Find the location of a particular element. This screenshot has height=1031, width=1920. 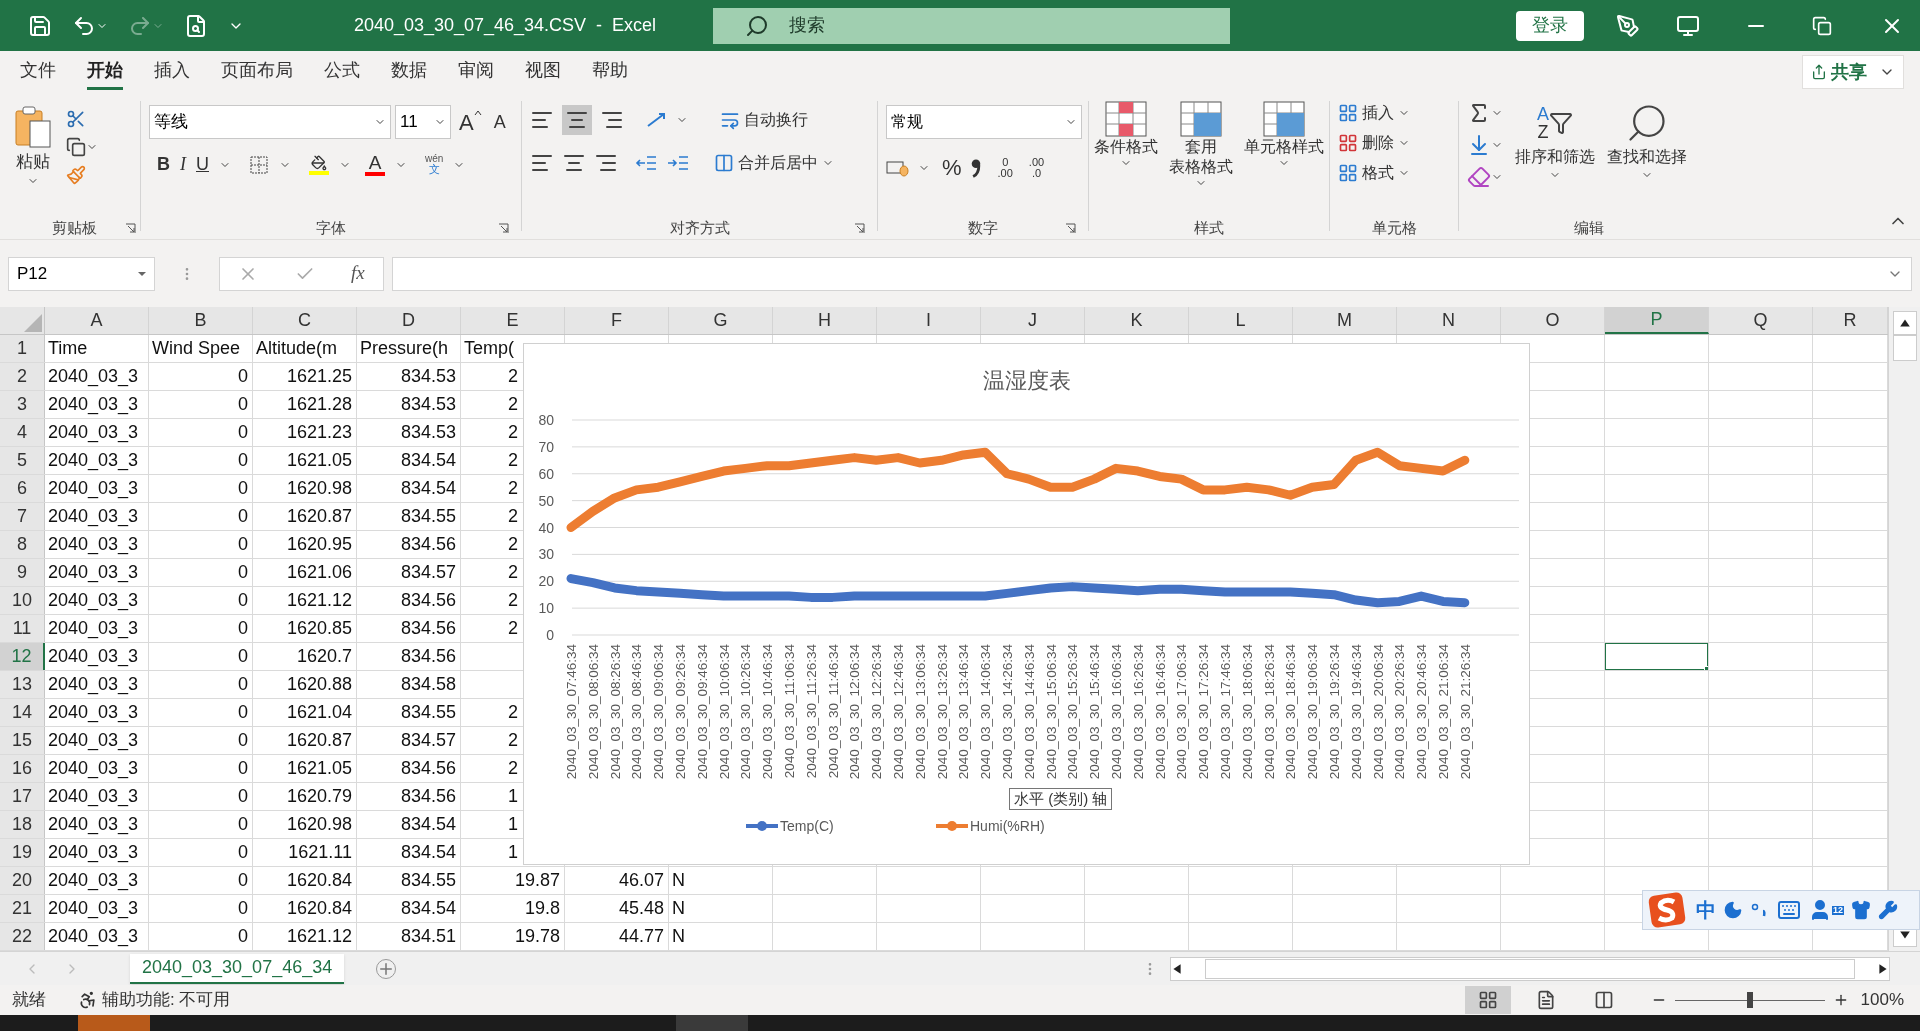

row-header: 17 is located at coordinates (22, 796).